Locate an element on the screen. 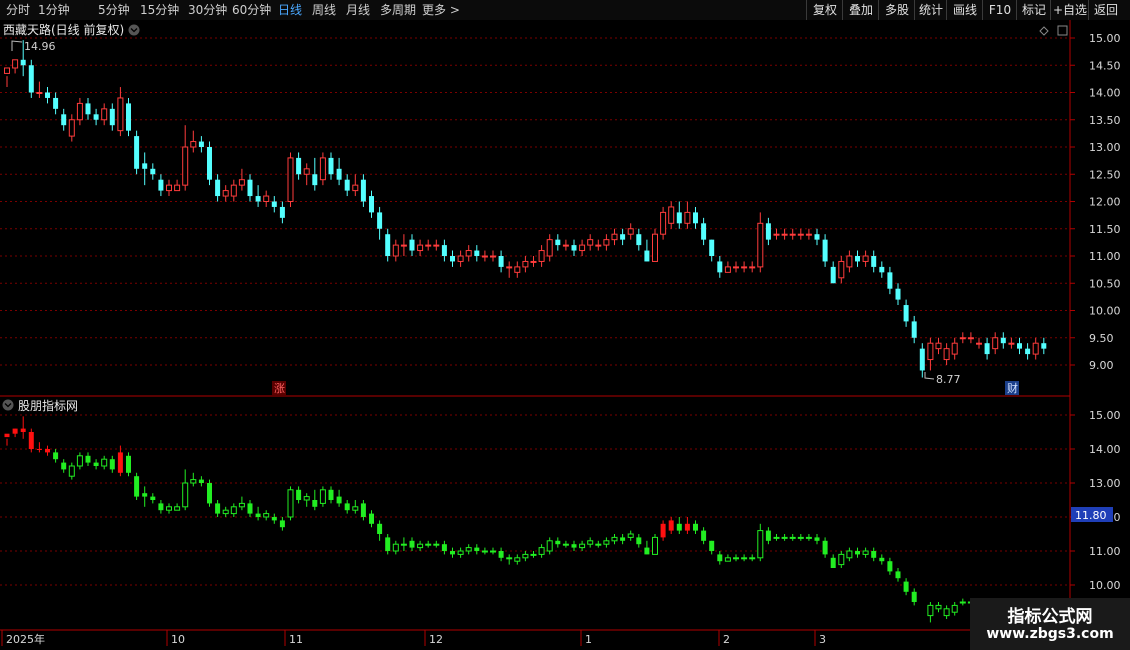 This screenshot has height=650, width=1130. period-tab-15min: 15分钟 is located at coordinates (159, 10).